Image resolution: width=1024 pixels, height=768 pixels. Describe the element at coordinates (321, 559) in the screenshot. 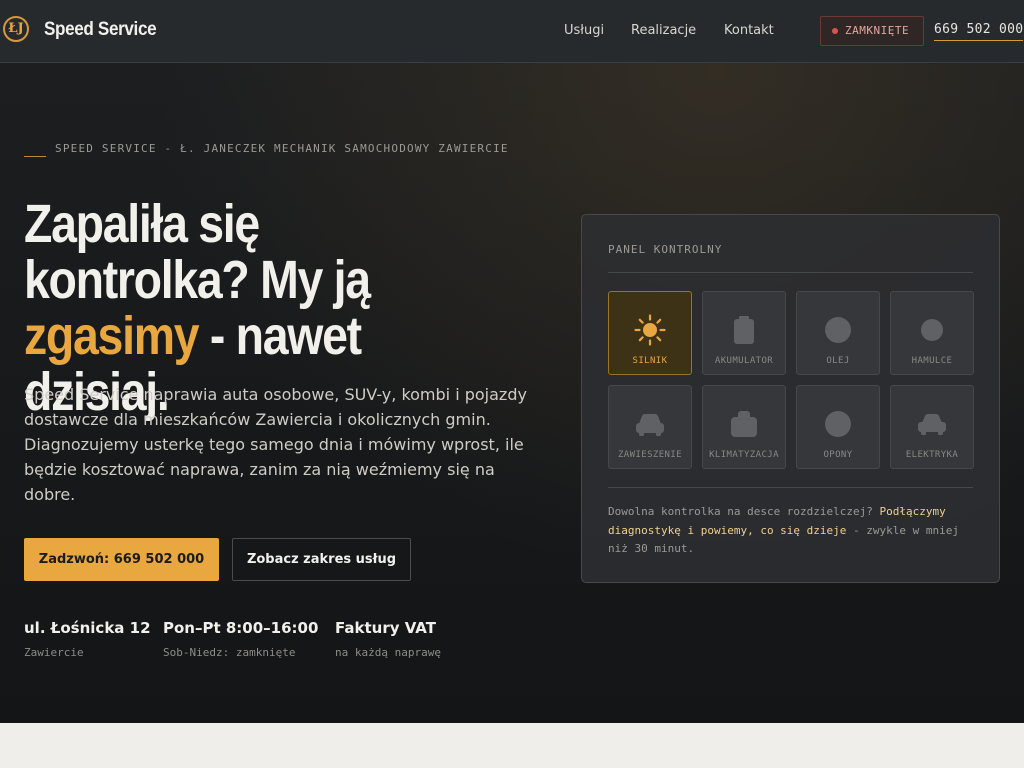

I see `services-button: Zobacz zakres usług` at that location.